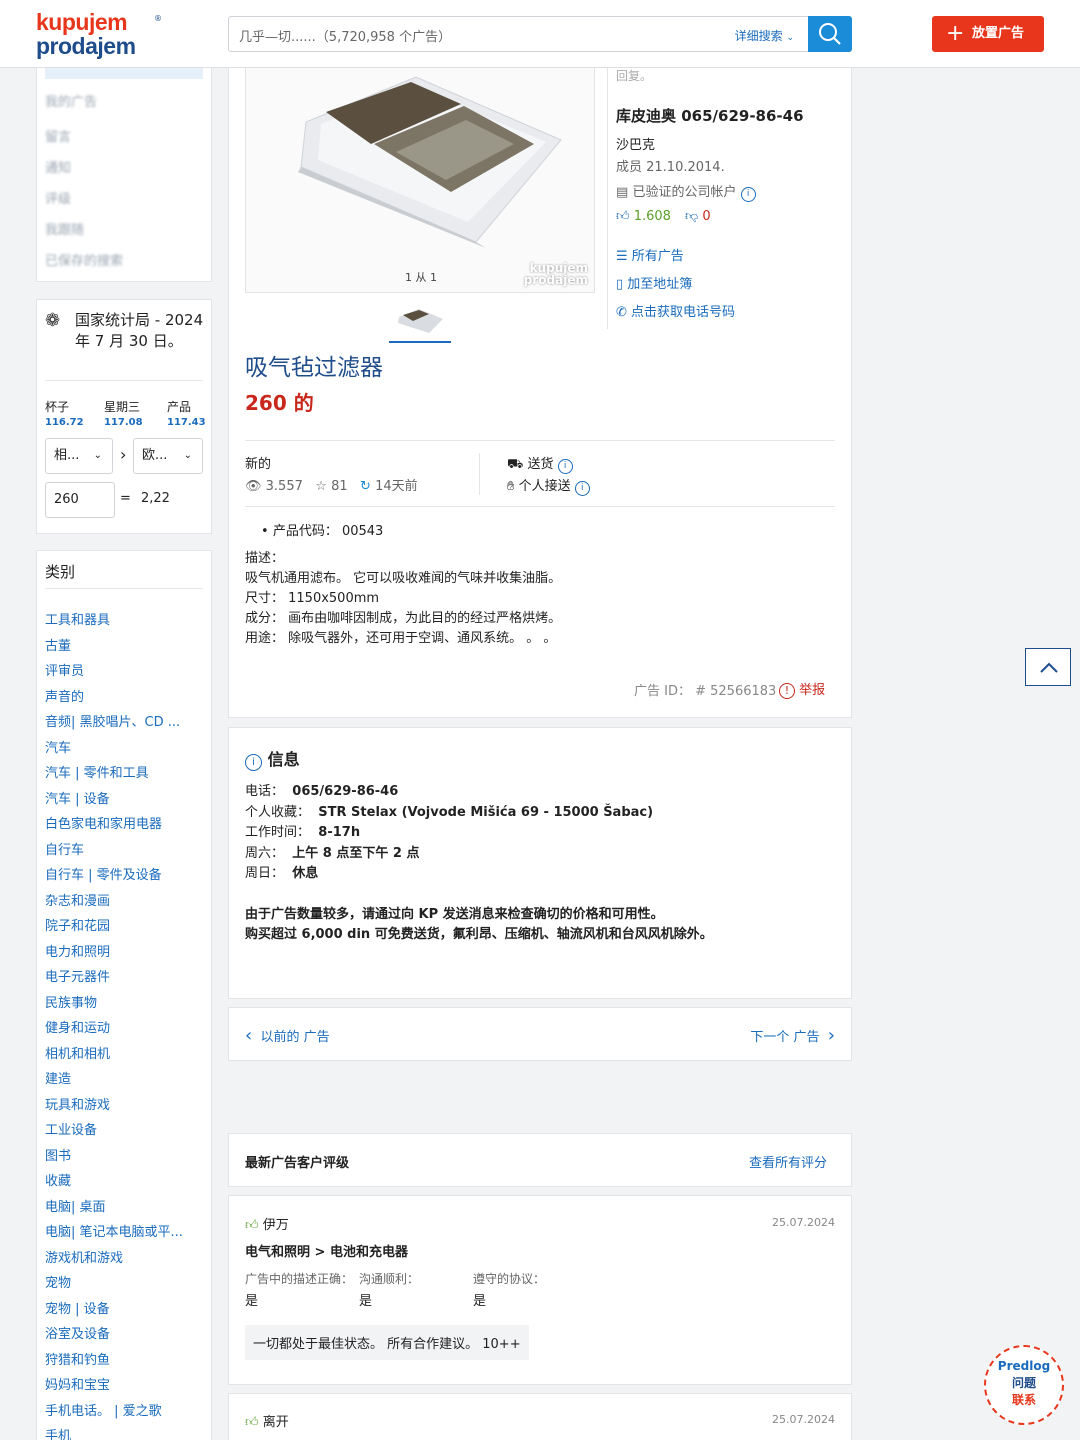 Image resolution: width=1080 pixels, height=1440 pixels. What do you see at coordinates (540, 1416) in the screenshot?
I see `review-item: 👍︎ 离开 25.07.2024` at bounding box center [540, 1416].